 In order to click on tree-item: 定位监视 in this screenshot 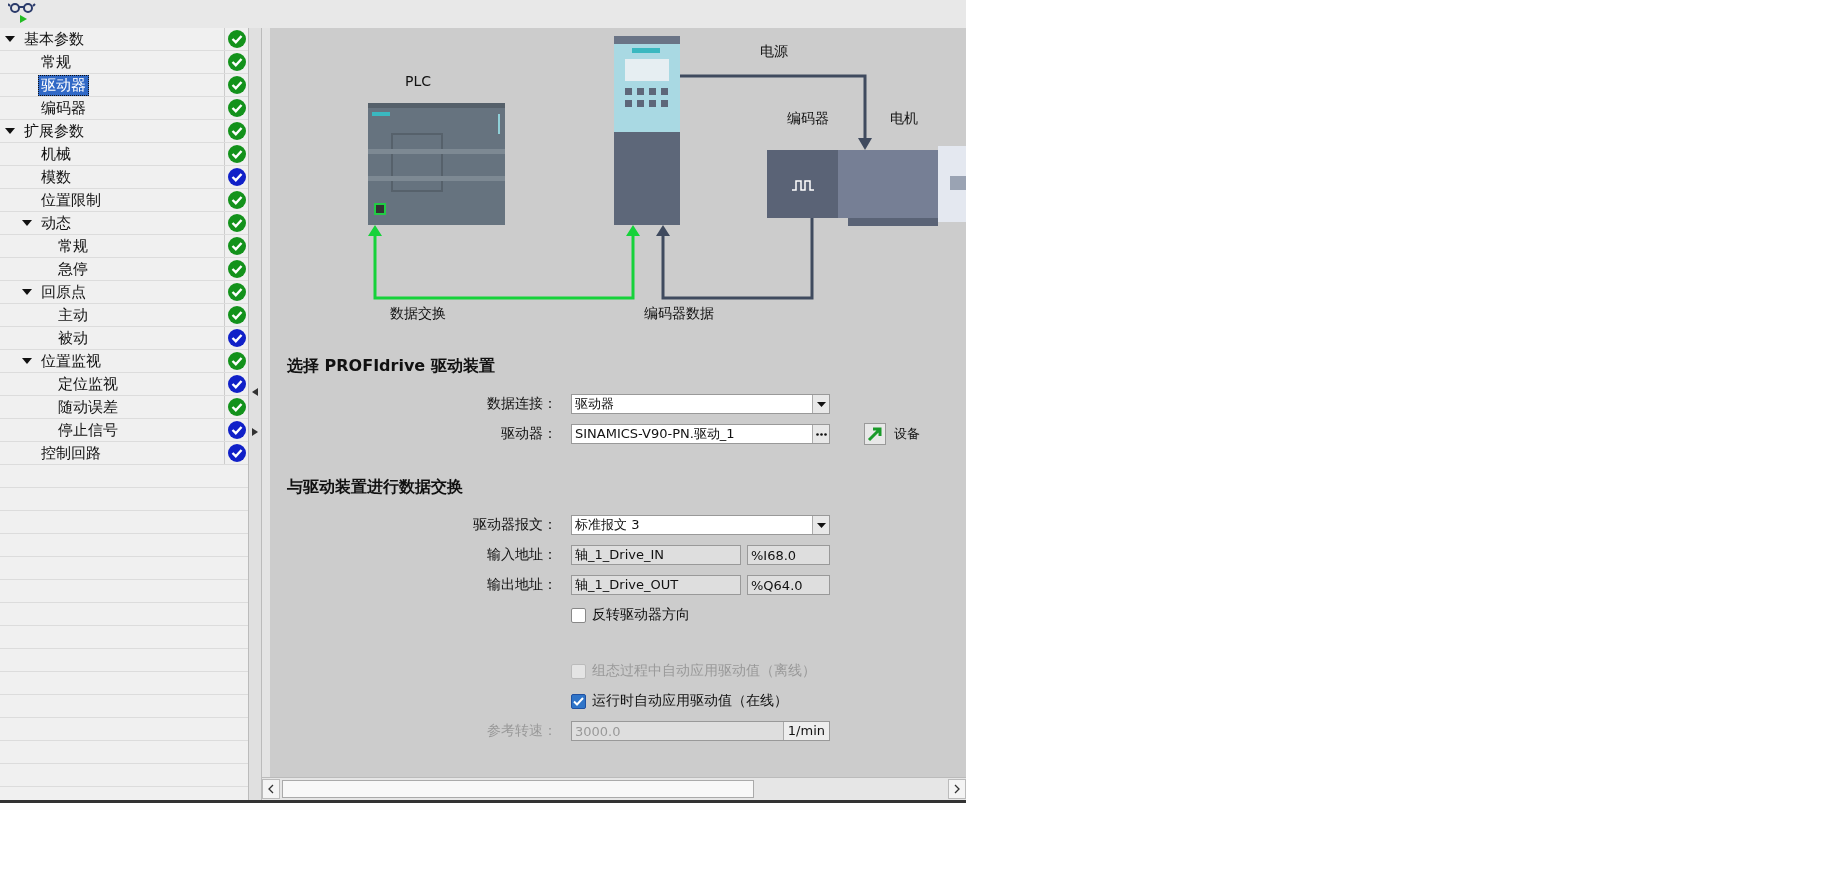, I will do `click(88, 384)`.